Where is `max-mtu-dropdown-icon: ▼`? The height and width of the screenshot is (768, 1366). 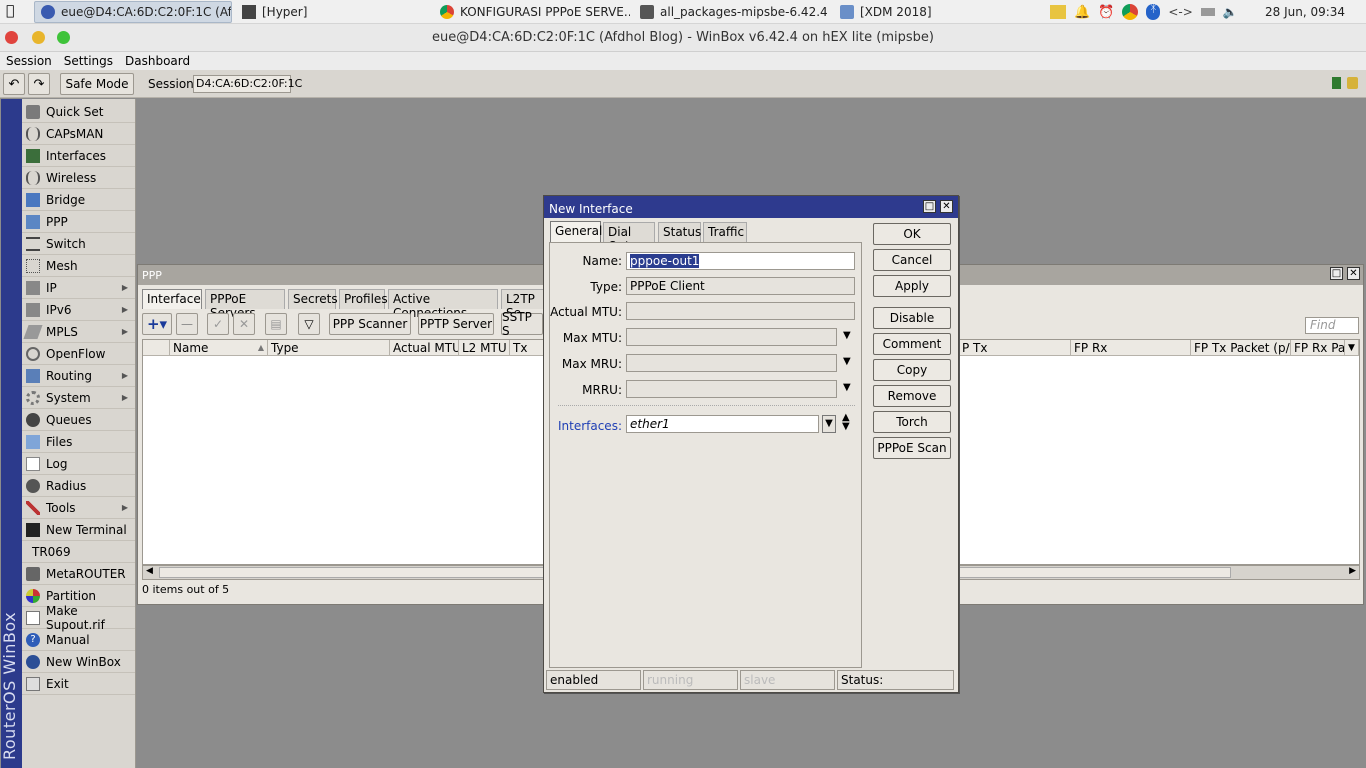
max-mtu-dropdown-icon: ▼ is located at coordinates (847, 335).